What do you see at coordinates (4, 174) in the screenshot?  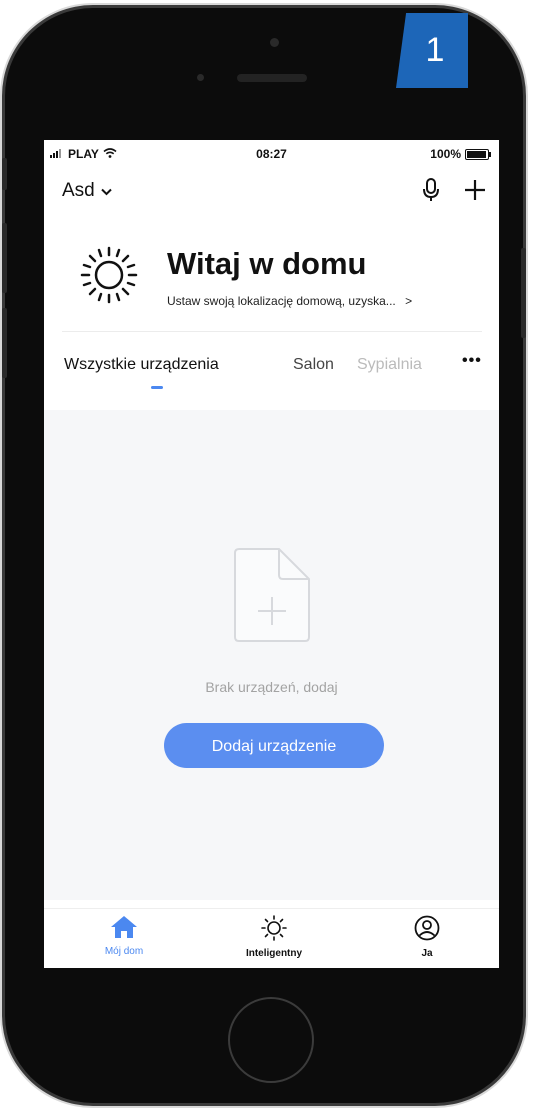 I see `silent-switch` at bounding box center [4, 174].